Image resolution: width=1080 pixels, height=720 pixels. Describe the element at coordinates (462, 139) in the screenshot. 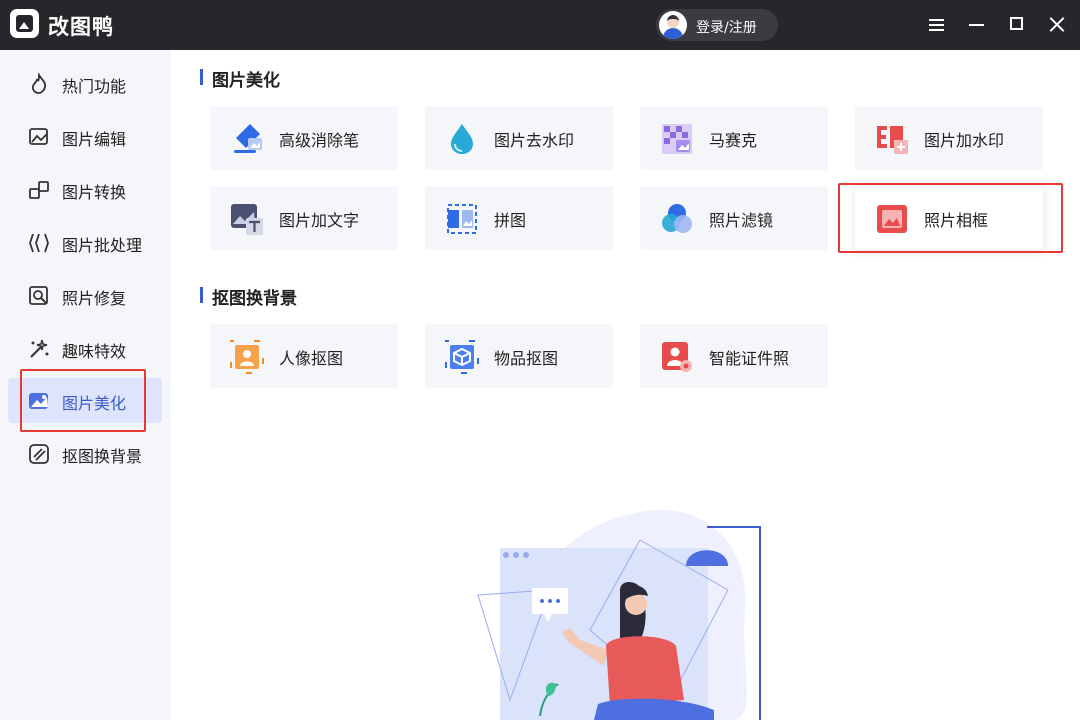

I see `water-drop-icon` at that location.